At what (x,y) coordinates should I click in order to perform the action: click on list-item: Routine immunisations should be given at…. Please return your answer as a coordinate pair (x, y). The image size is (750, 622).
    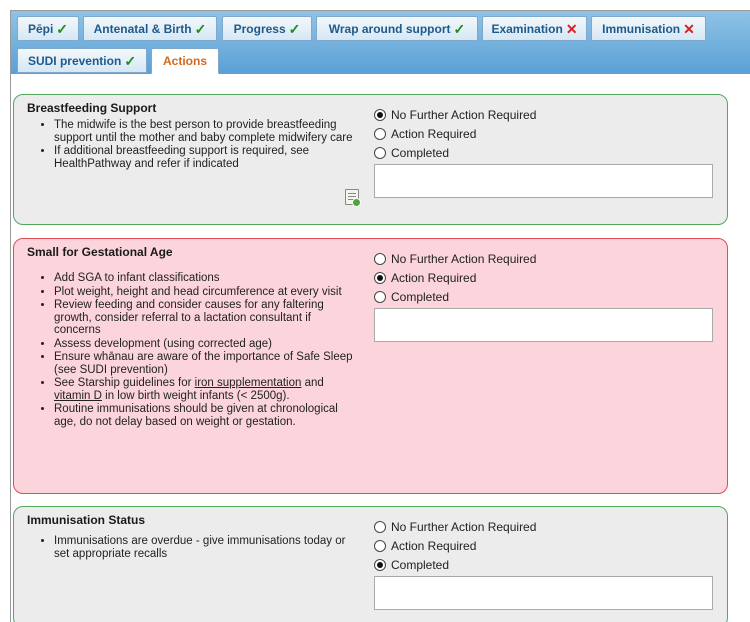
    Looking at the image, I should click on (205, 415).